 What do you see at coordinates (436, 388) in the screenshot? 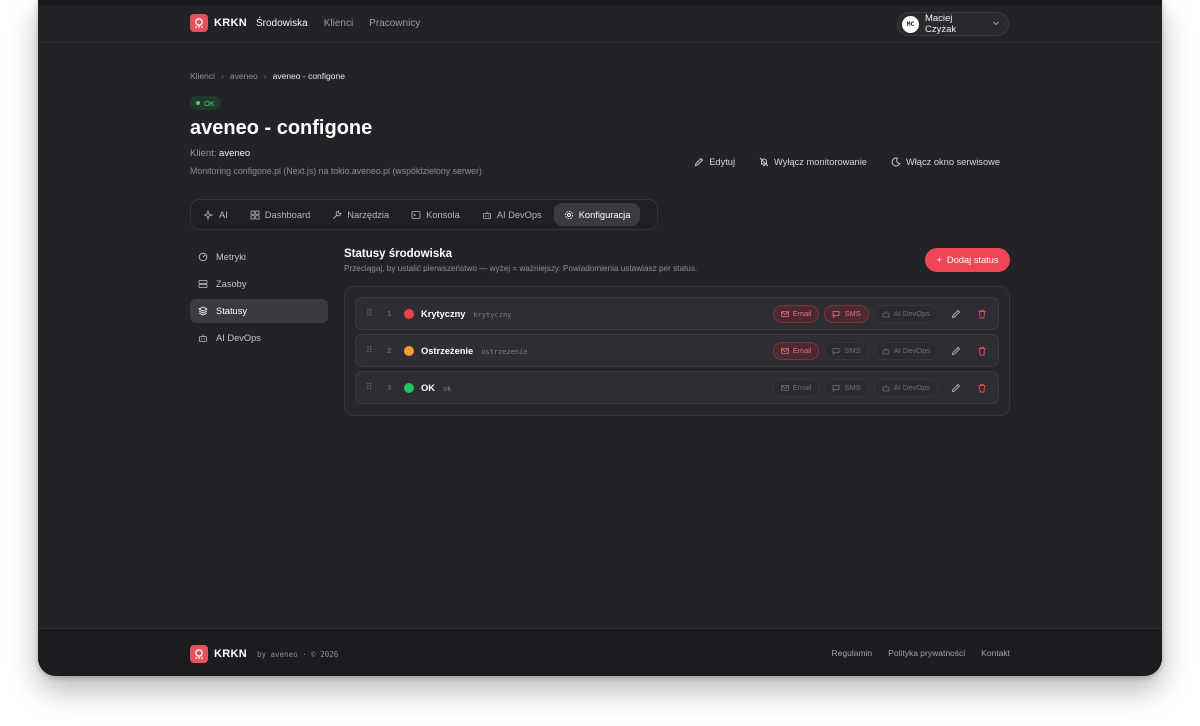
I see `status-name-cell: OK ok` at bounding box center [436, 388].